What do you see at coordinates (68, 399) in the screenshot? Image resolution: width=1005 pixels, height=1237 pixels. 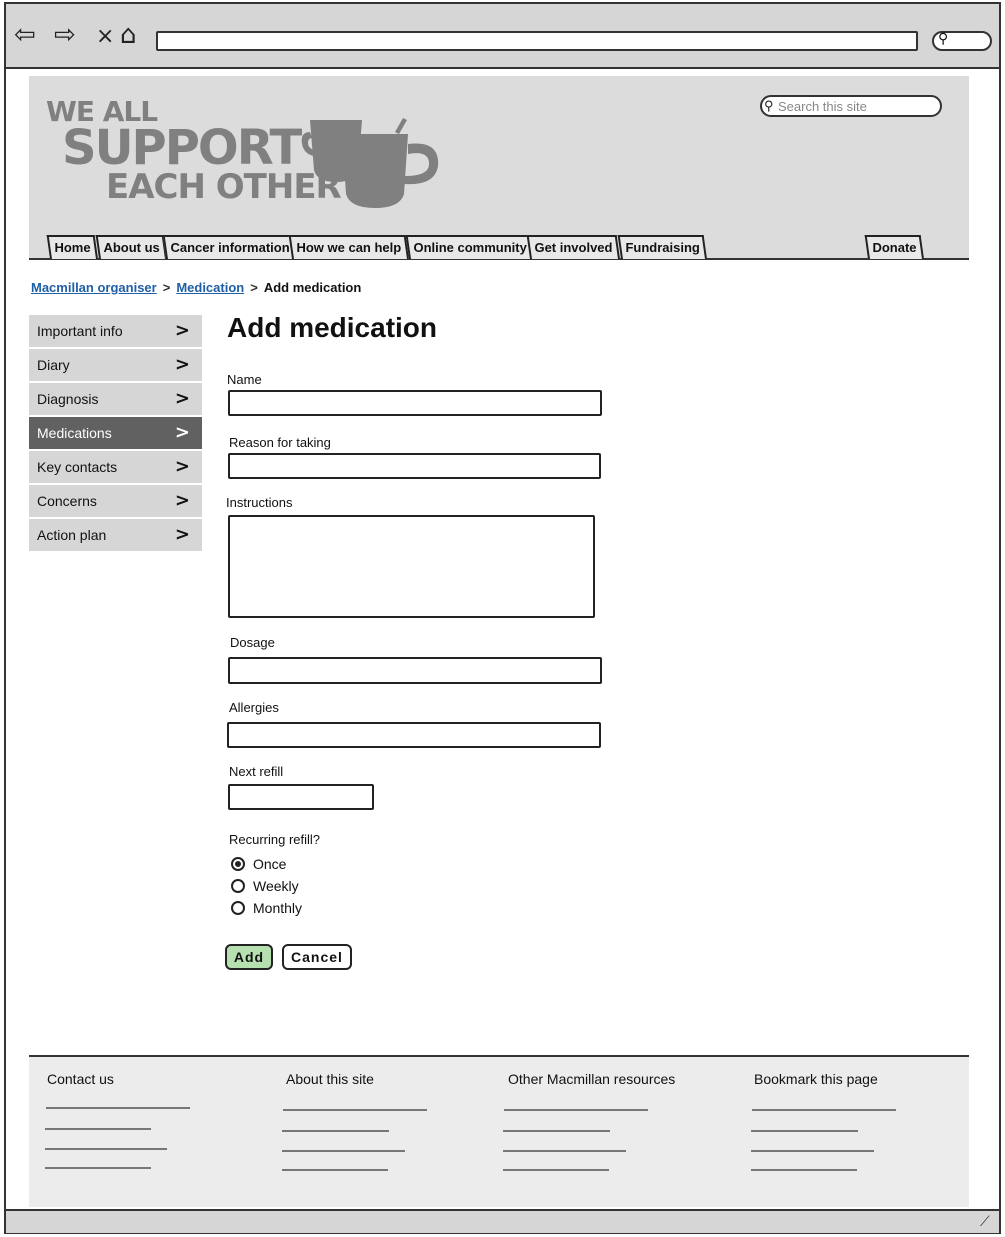 I see `sidebar-item-label: Diagnosis` at bounding box center [68, 399].